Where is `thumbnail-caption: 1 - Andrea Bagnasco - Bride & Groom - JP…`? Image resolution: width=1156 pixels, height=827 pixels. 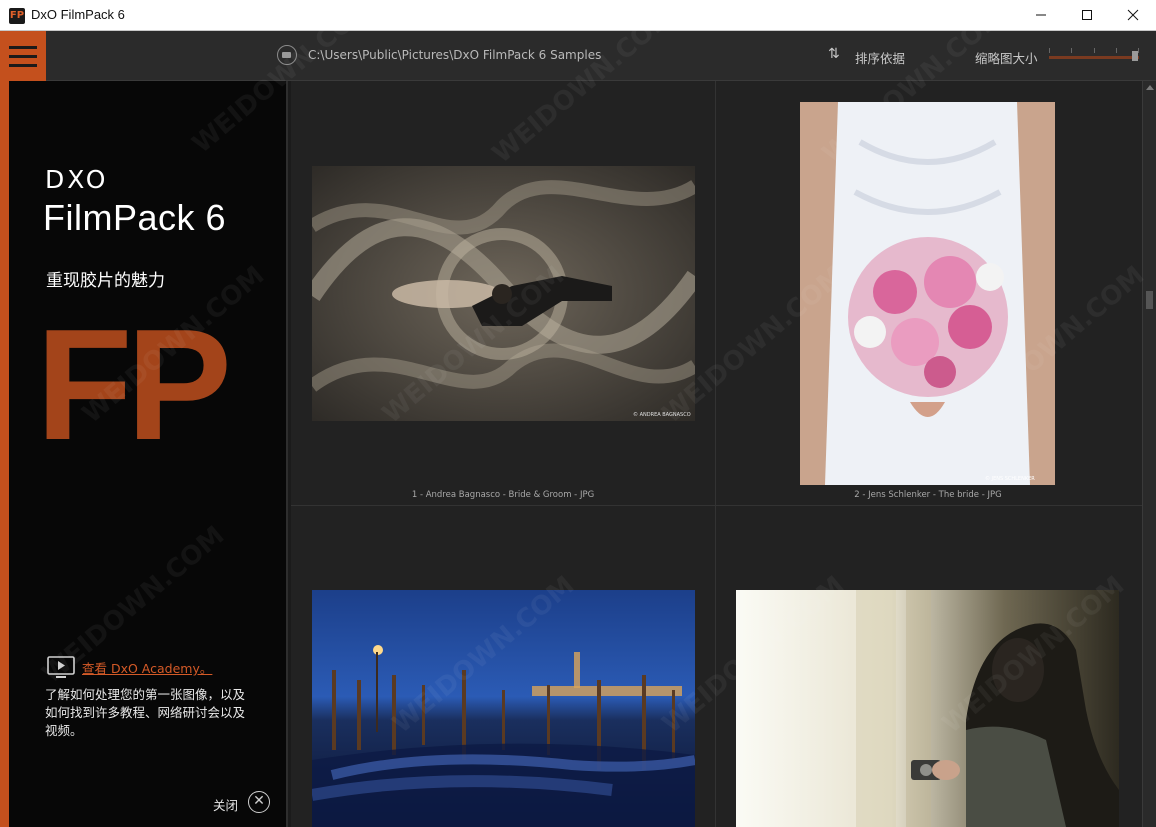 thumbnail-caption: 1 - Andrea Bagnasco - Bride & Groom - JP… is located at coordinates (503, 495).